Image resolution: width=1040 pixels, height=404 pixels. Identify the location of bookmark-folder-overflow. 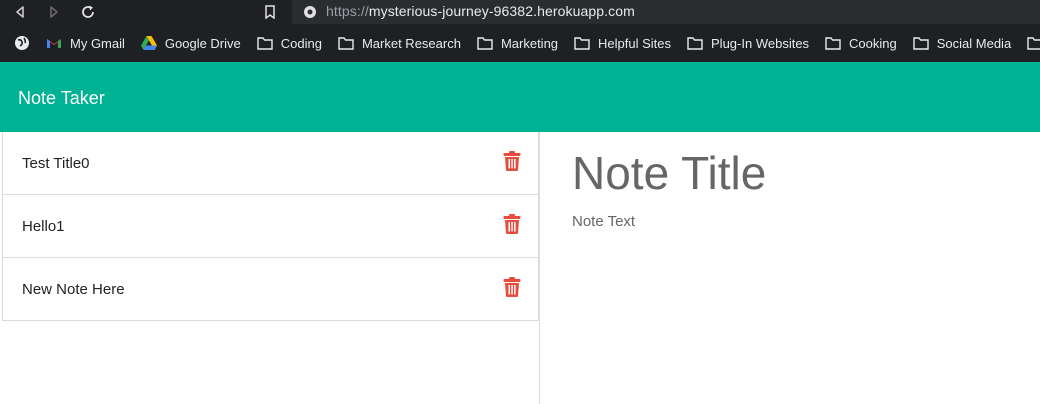
(1033, 43).